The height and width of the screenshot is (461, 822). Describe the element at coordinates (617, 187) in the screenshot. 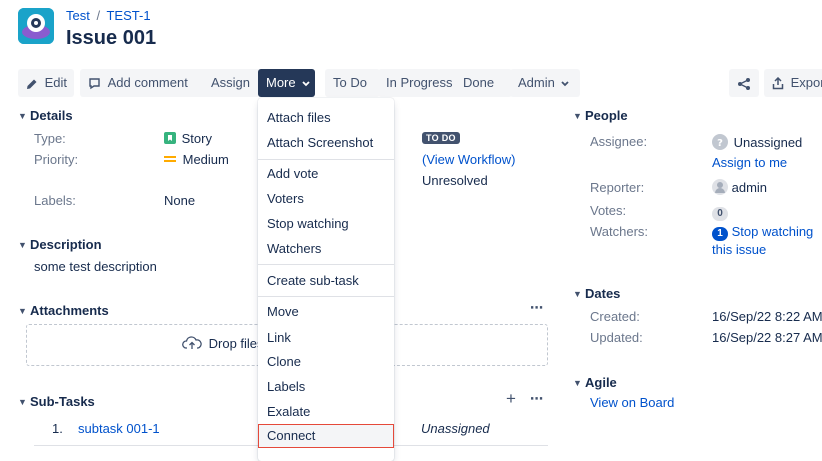

I see `reporter-label: Reporter:` at that location.